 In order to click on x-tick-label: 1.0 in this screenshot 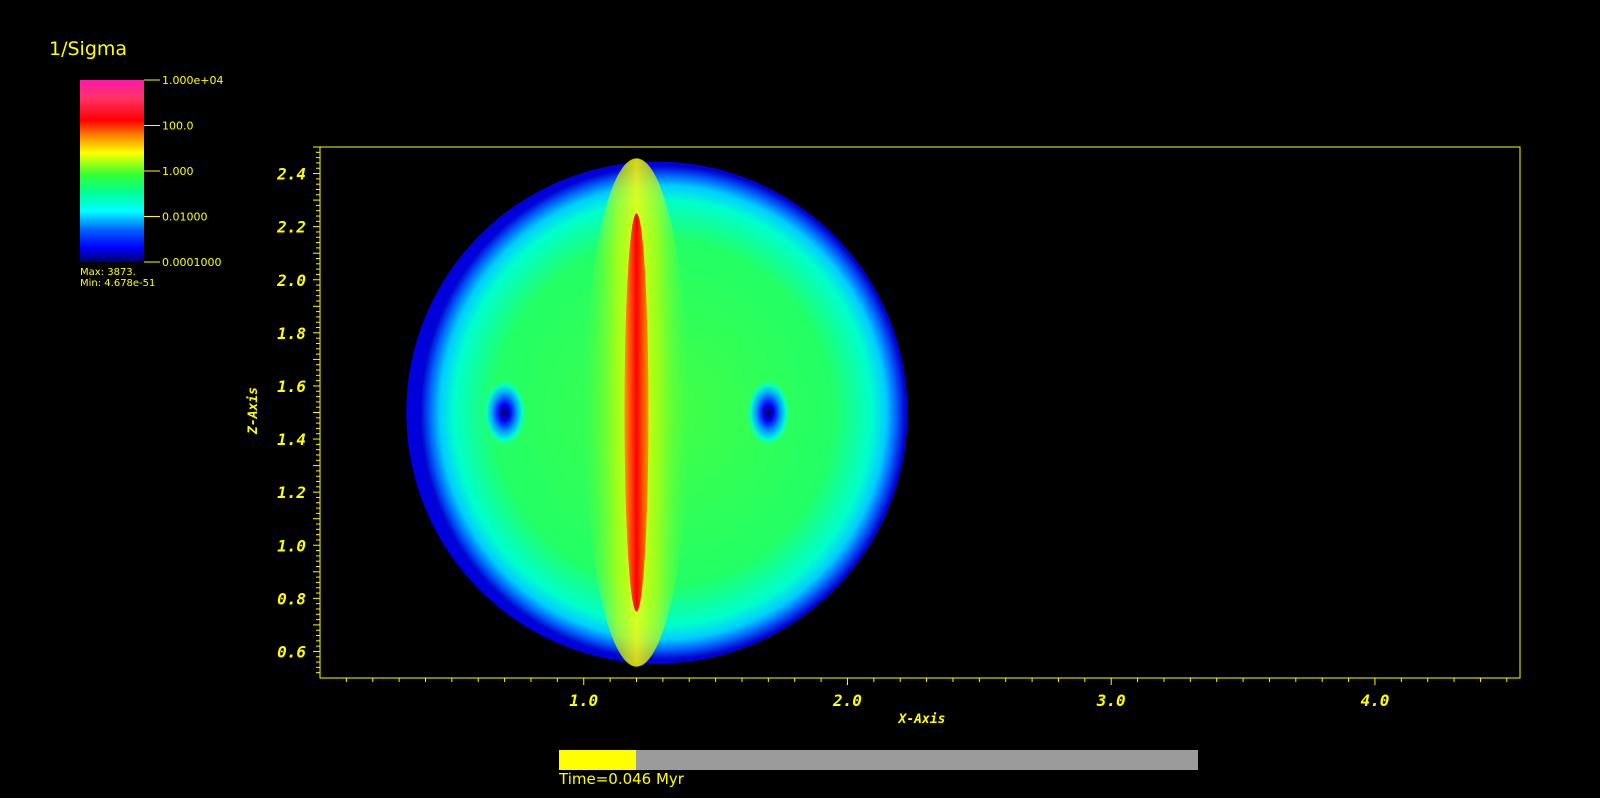, I will do `click(583, 700)`.